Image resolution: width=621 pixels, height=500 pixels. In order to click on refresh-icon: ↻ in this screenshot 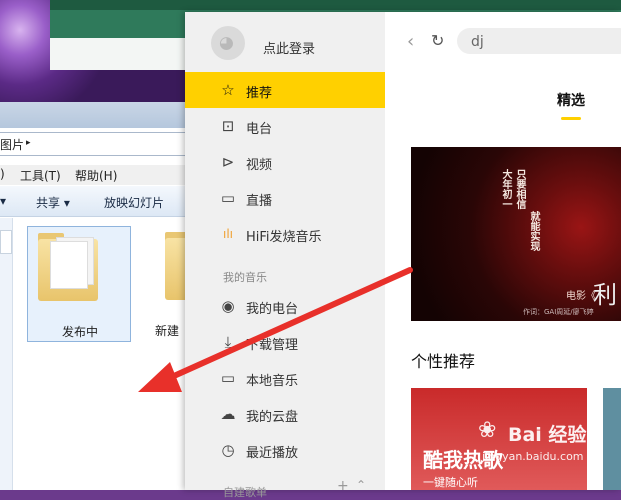, I will do `click(437, 40)`.